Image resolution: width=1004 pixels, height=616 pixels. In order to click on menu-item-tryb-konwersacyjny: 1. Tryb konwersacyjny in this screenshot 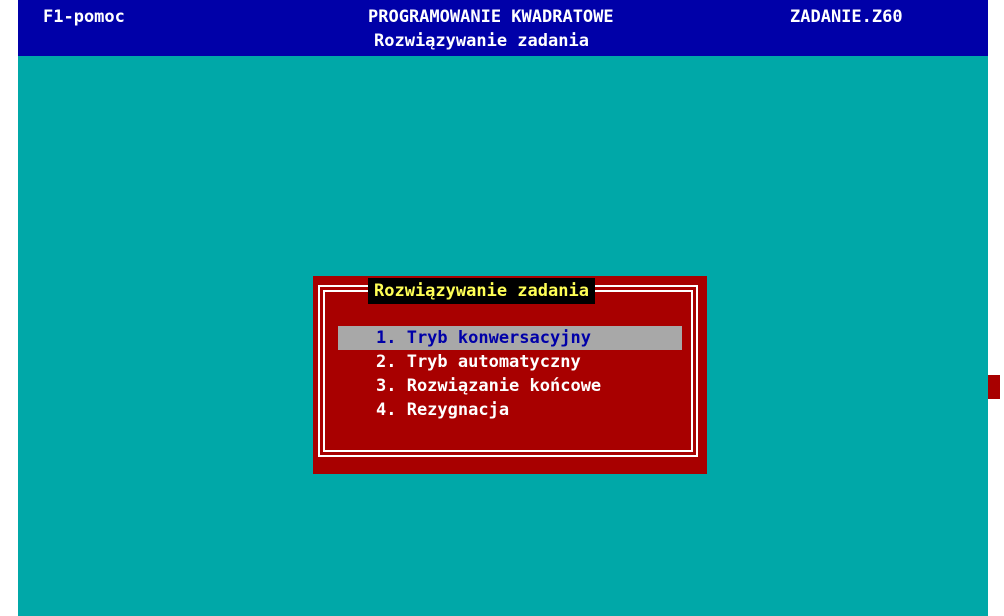, I will do `click(510, 338)`.